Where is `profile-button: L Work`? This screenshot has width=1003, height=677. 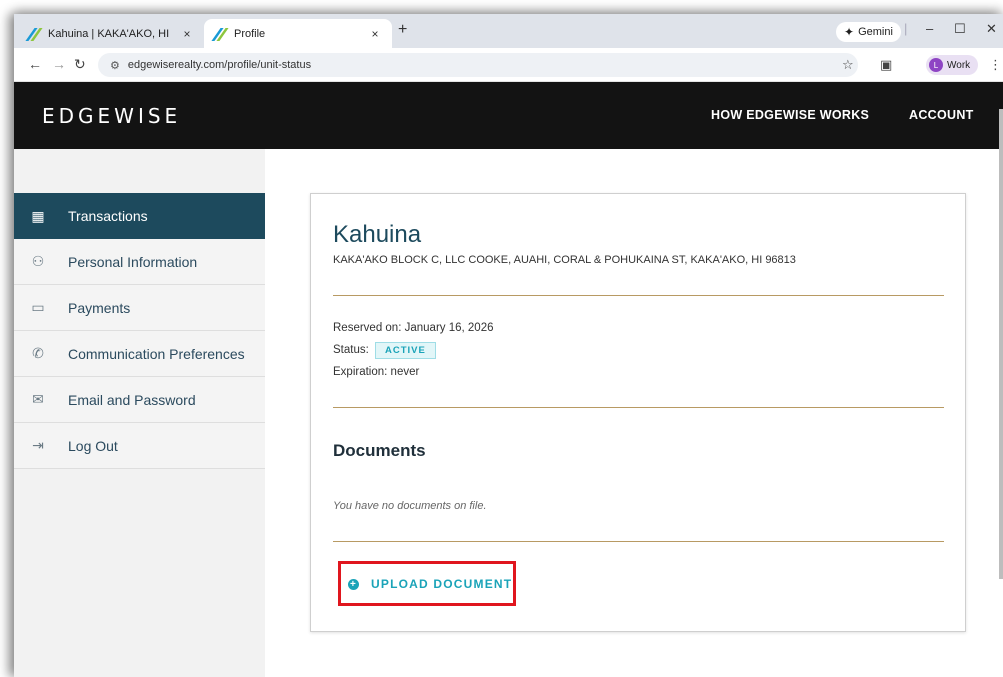
profile-button: L Work is located at coordinates (952, 65).